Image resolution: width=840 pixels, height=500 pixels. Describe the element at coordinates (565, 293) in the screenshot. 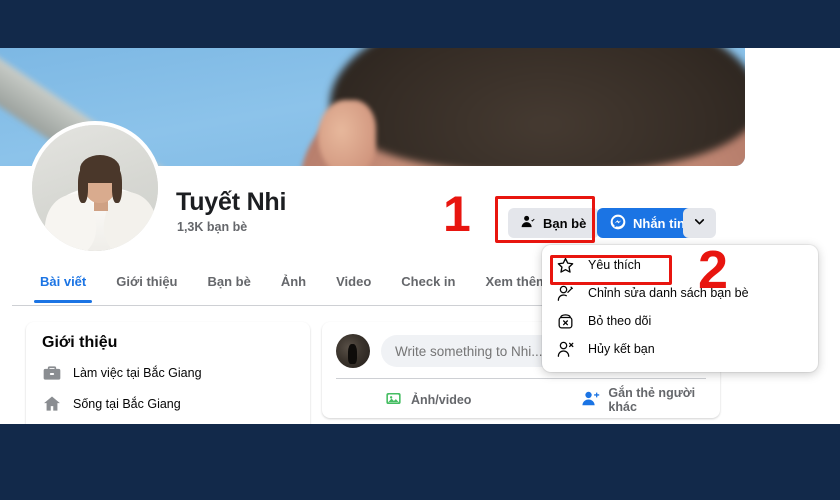

I see `edit-friend-list-icon` at that location.